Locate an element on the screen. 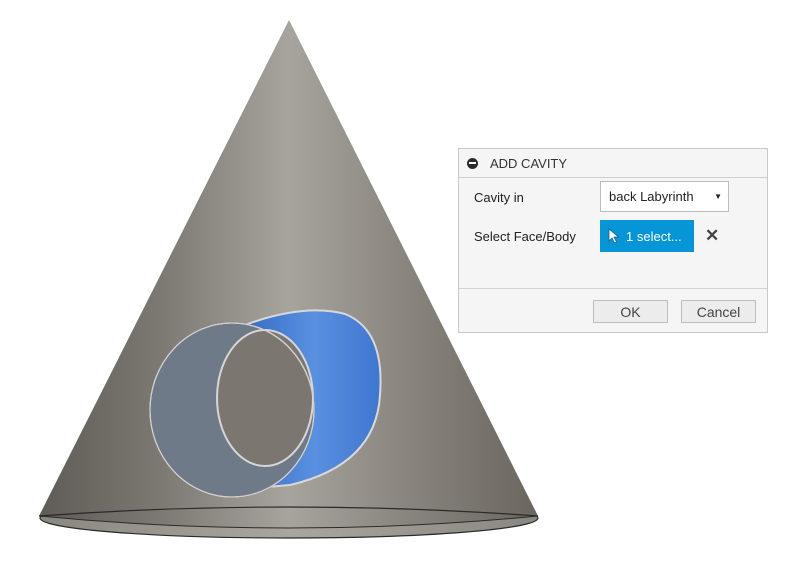 The image size is (786, 583). chevron-down-icon: ▼ is located at coordinates (718, 196).